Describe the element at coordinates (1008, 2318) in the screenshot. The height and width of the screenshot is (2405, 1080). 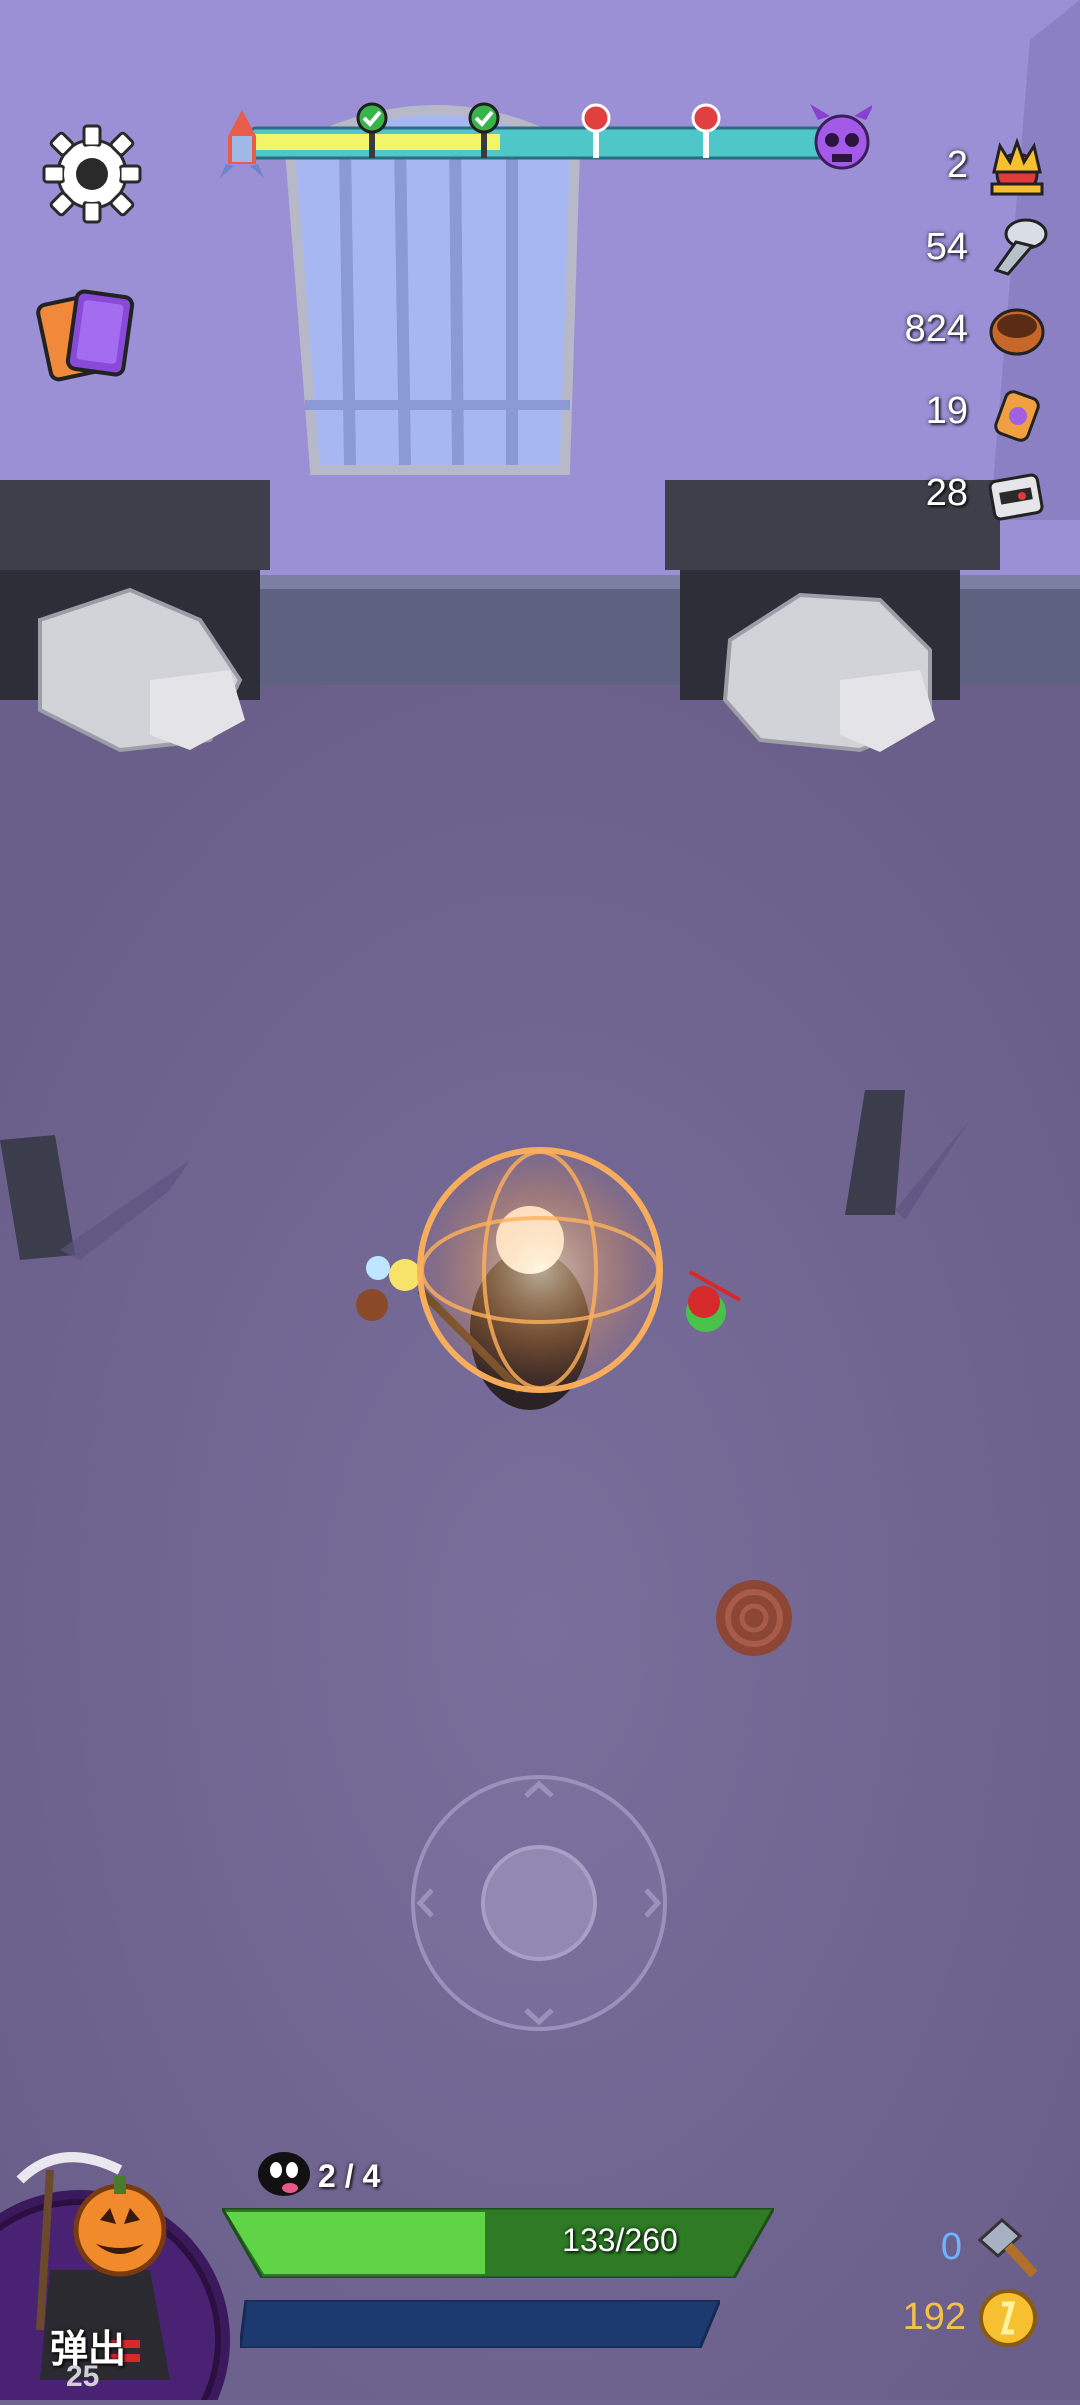
I see `gold-coin-icon` at that location.